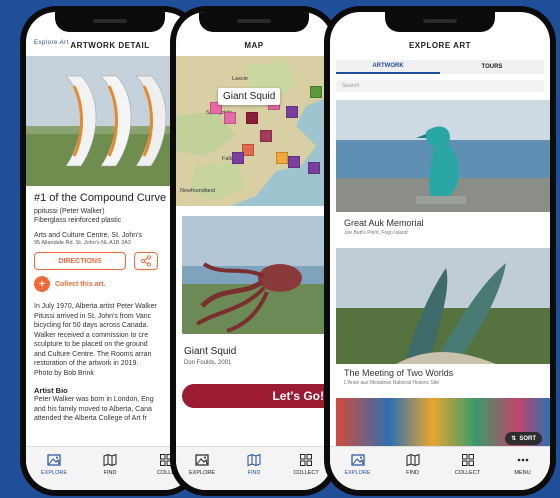  Describe the element at coordinates (440, 468) in the screenshot. I see `bottom-tab-bar: EXPLORE FIND COLLECT MENU` at that location.